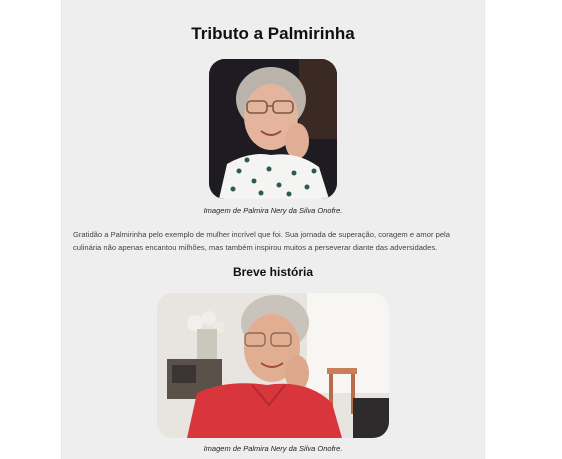  What do you see at coordinates (273, 448) in the screenshot?
I see `history-photo-caption: Imagem de Palmira Nery da Silva Onofre.` at bounding box center [273, 448].